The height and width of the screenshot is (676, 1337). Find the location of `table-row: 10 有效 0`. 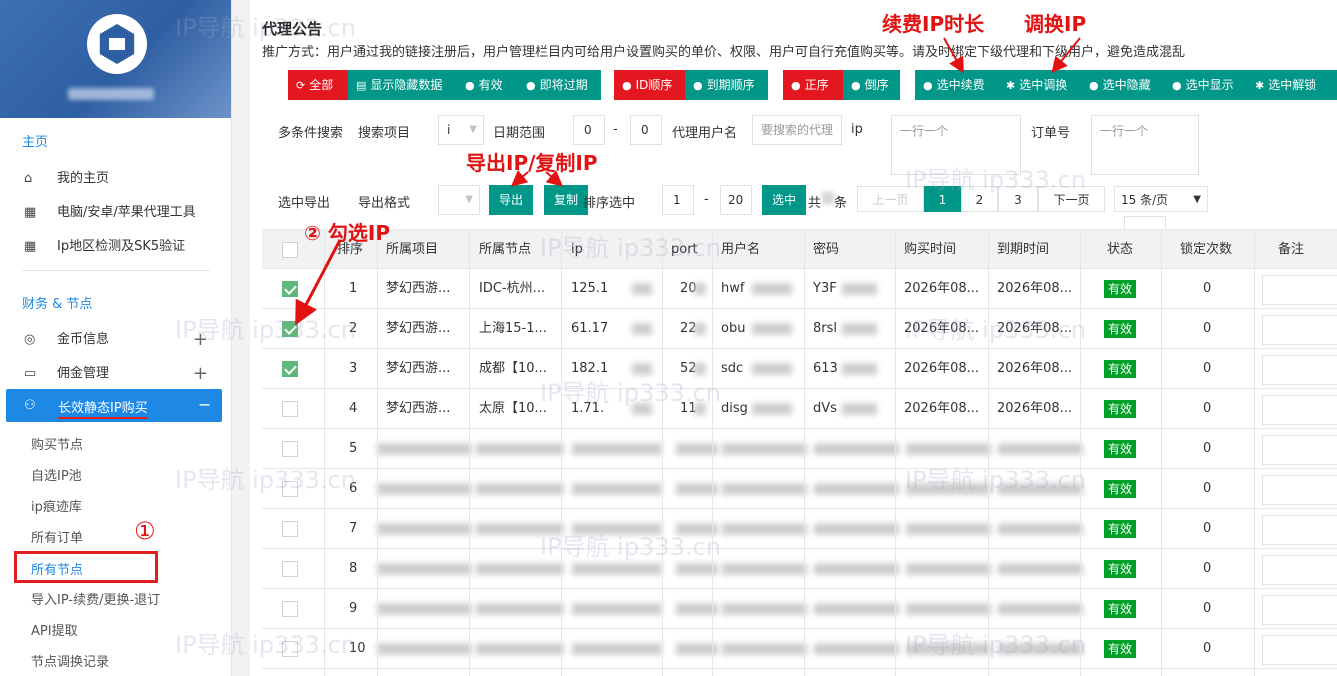

table-row: 10 有效 0 is located at coordinates (799, 649).